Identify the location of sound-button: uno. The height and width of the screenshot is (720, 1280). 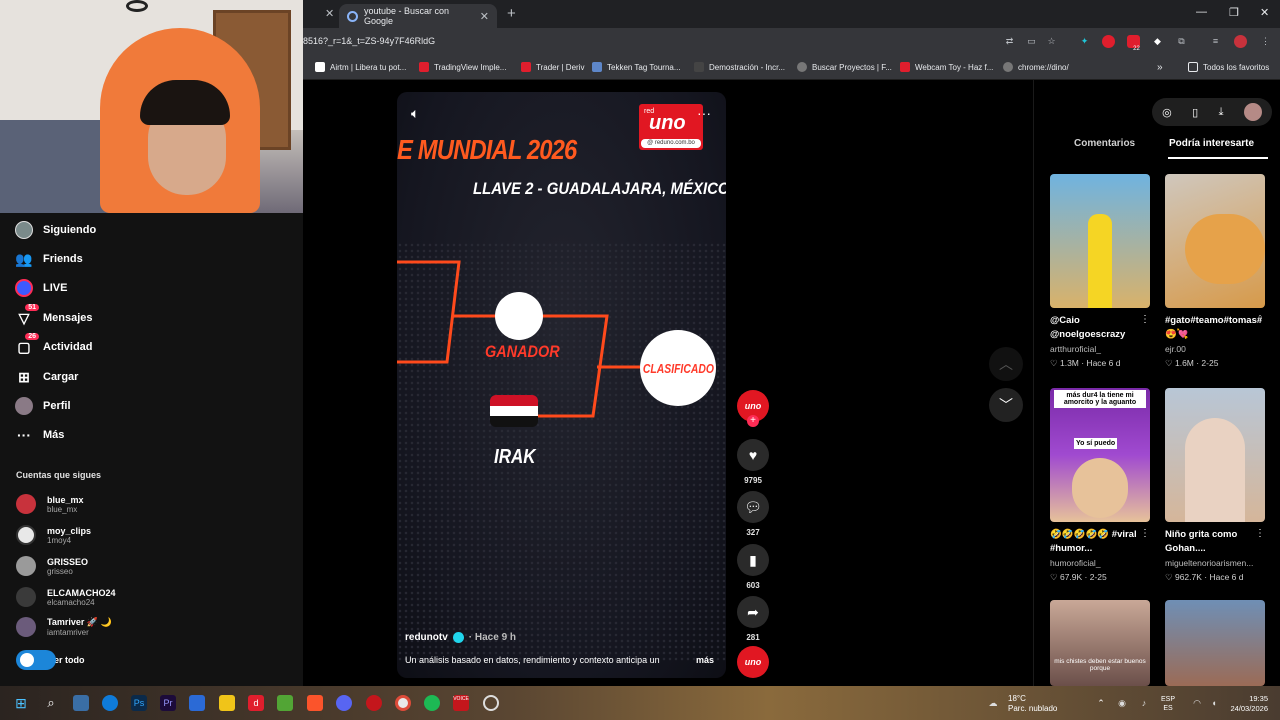
(753, 662).